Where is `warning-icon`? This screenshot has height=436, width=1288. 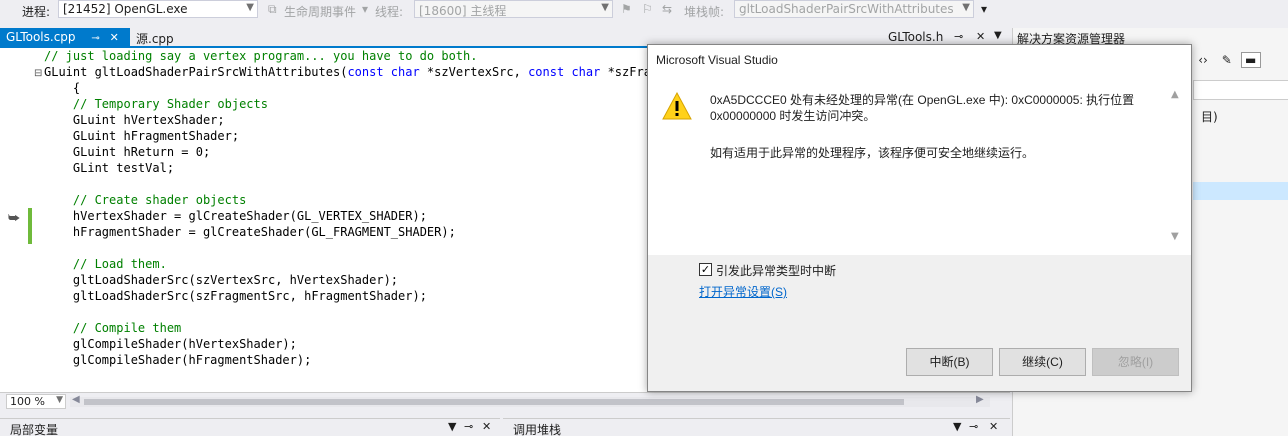
warning-icon is located at coordinates (677, 106).